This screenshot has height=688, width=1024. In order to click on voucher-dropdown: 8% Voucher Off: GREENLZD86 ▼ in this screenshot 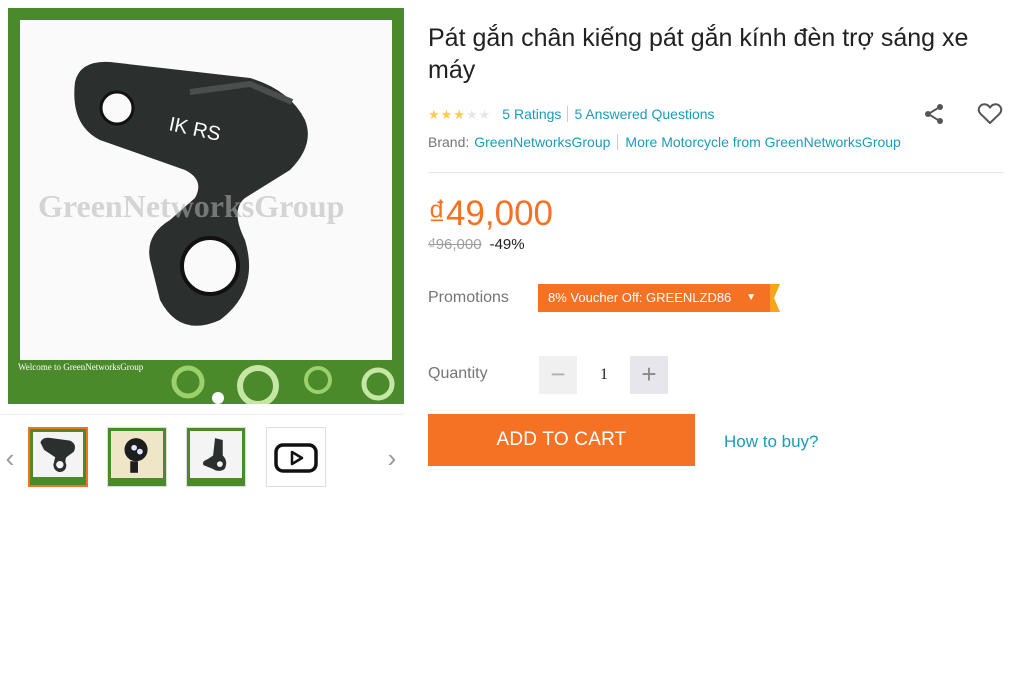, I will do `click(651, 298)`.